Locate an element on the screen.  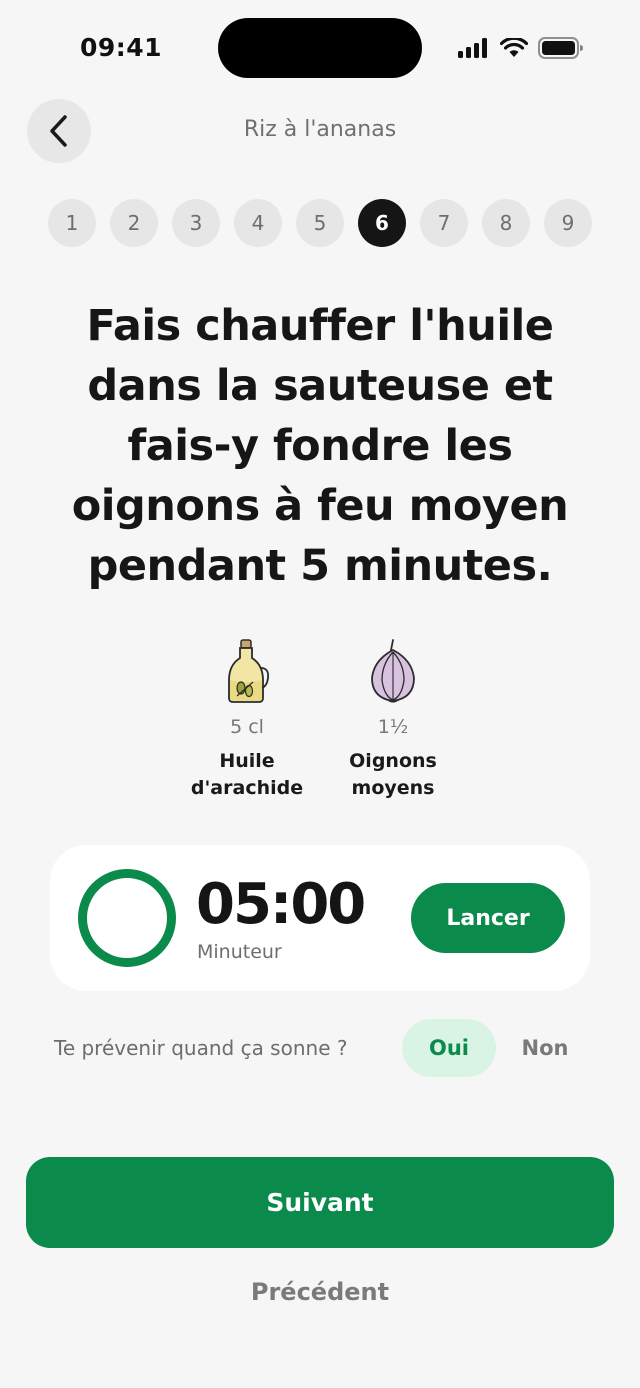
ingredient-quantity: 5 cl is located at coordinates (247, 727).